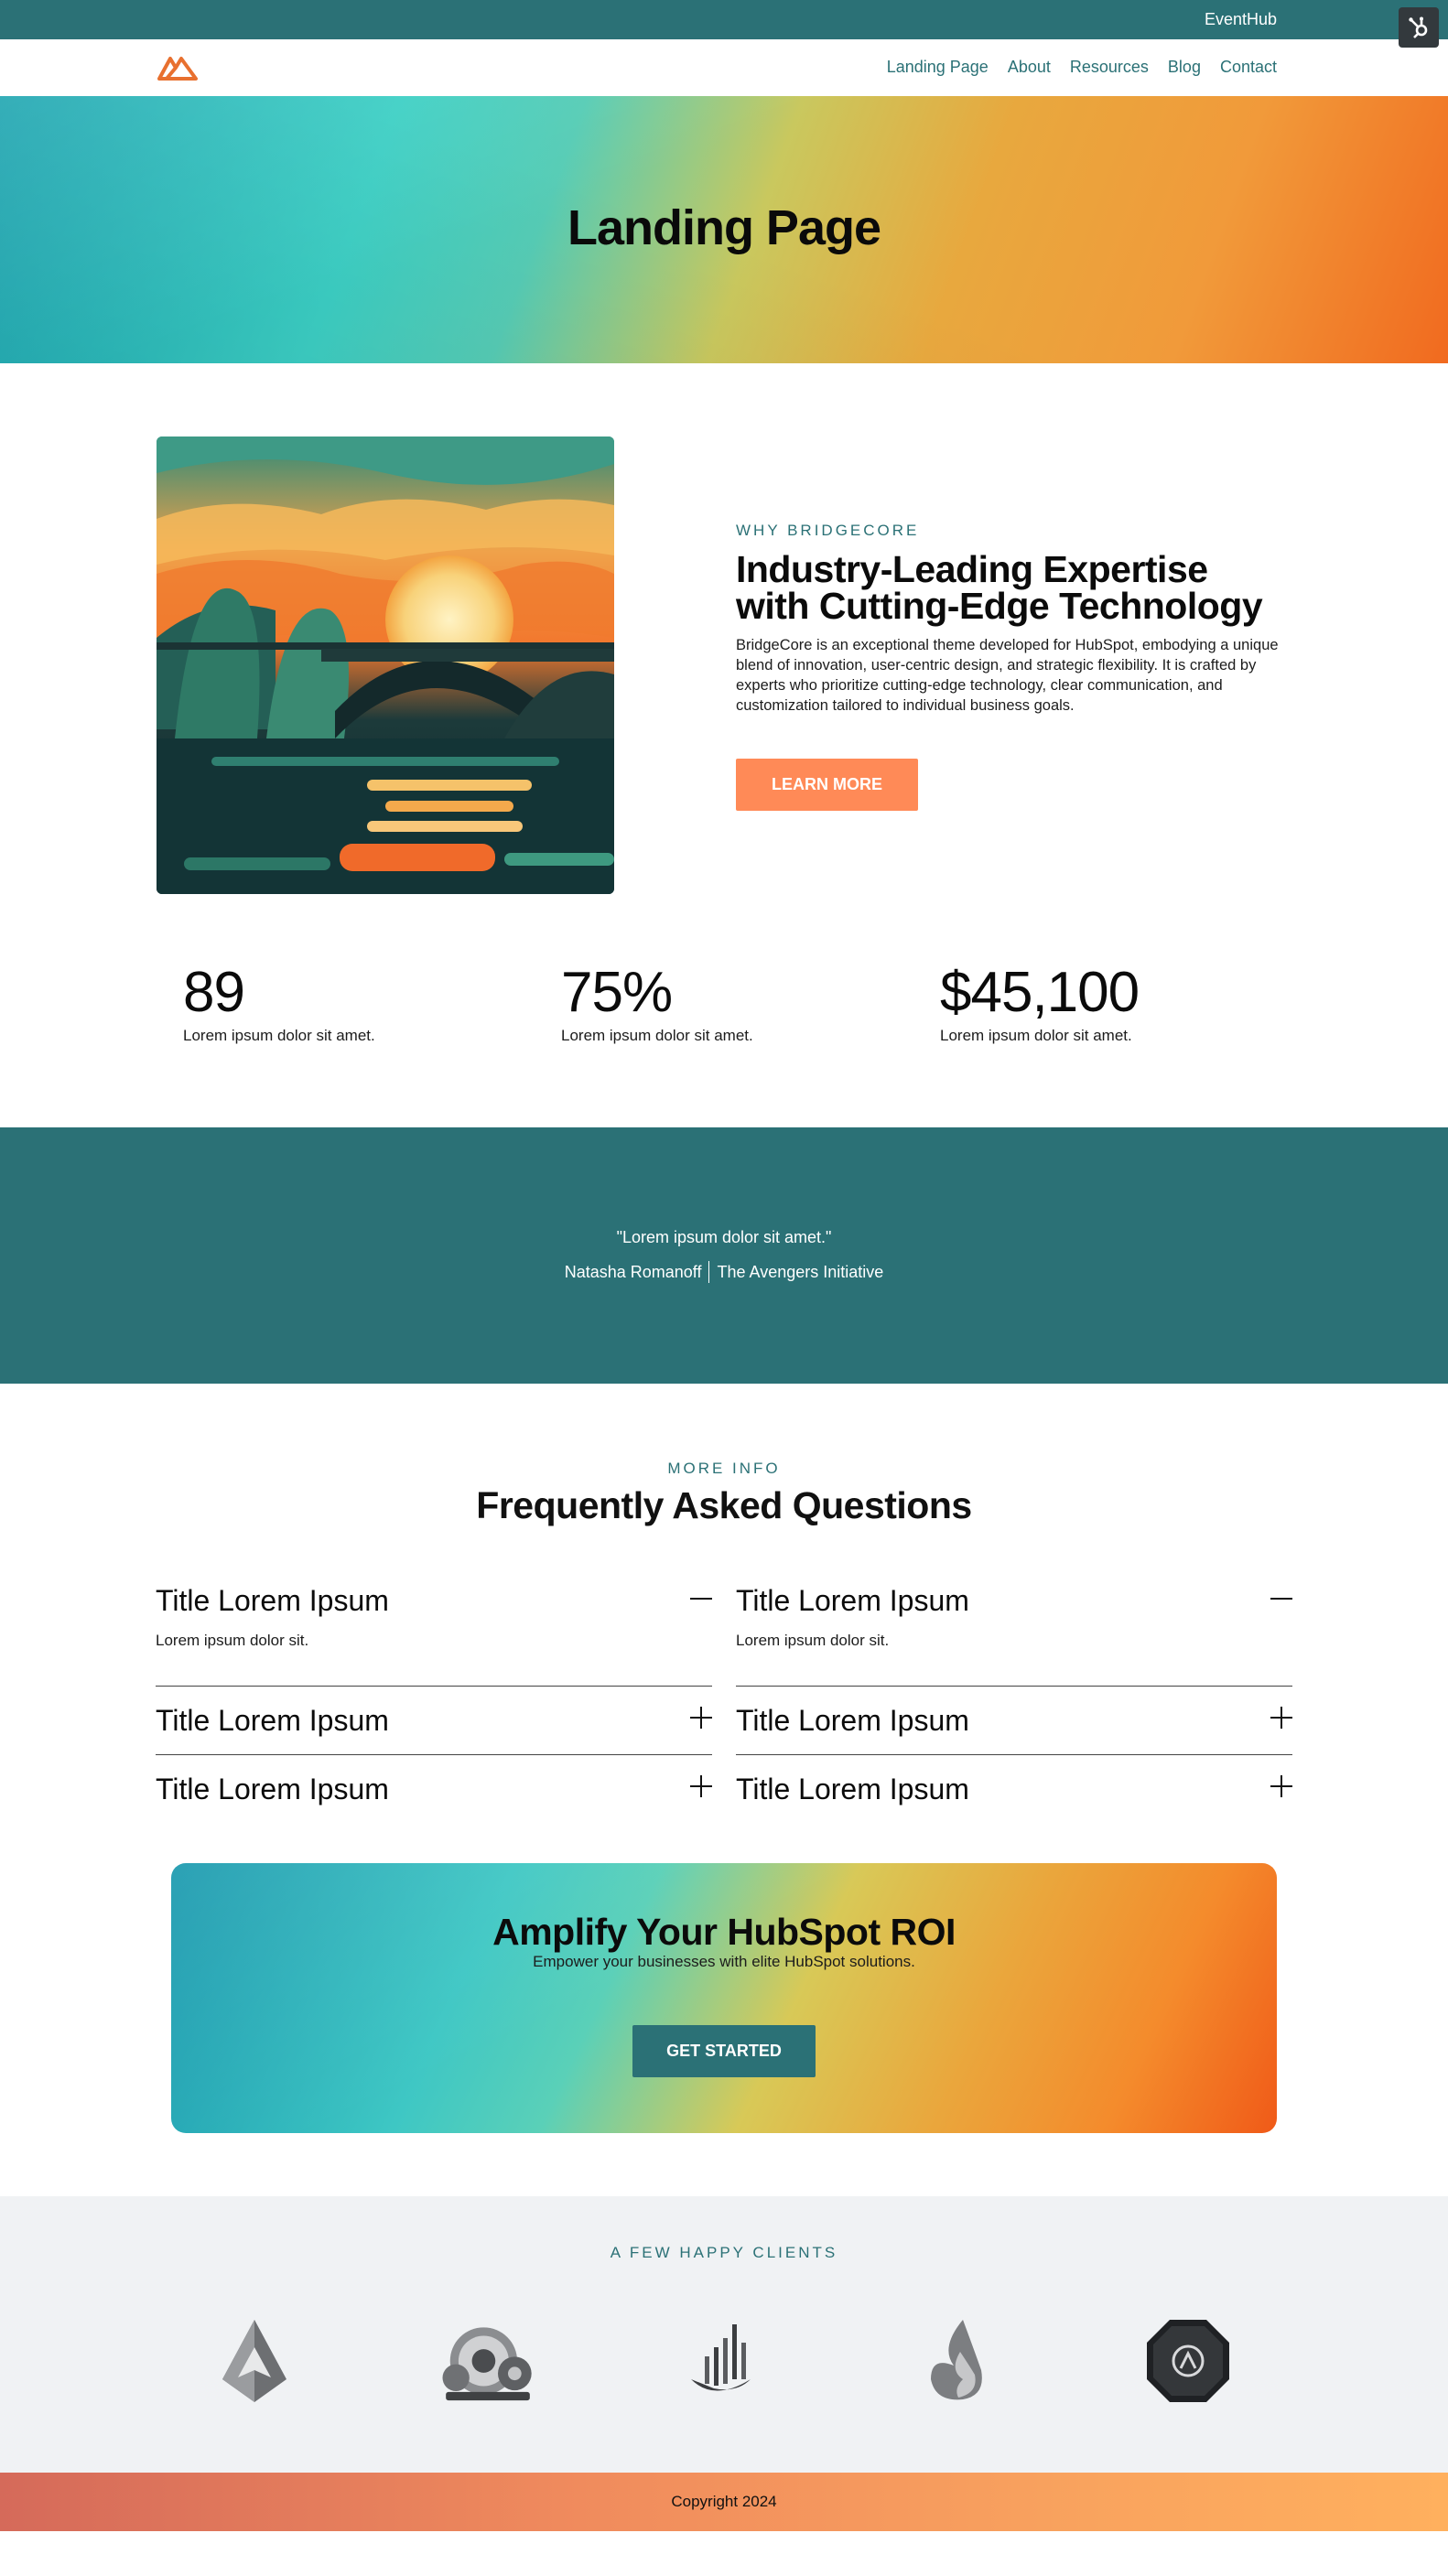 The image size is (1448, 2576). I want to click on nav-item-contact: Contact, so click(1248, 67).